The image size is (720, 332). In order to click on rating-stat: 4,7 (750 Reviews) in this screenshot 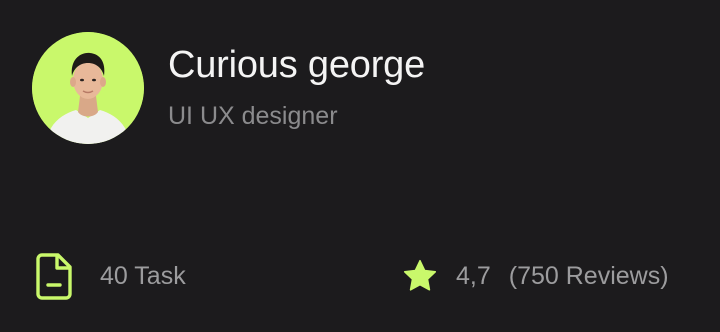, I will do `click(535, 276)`.